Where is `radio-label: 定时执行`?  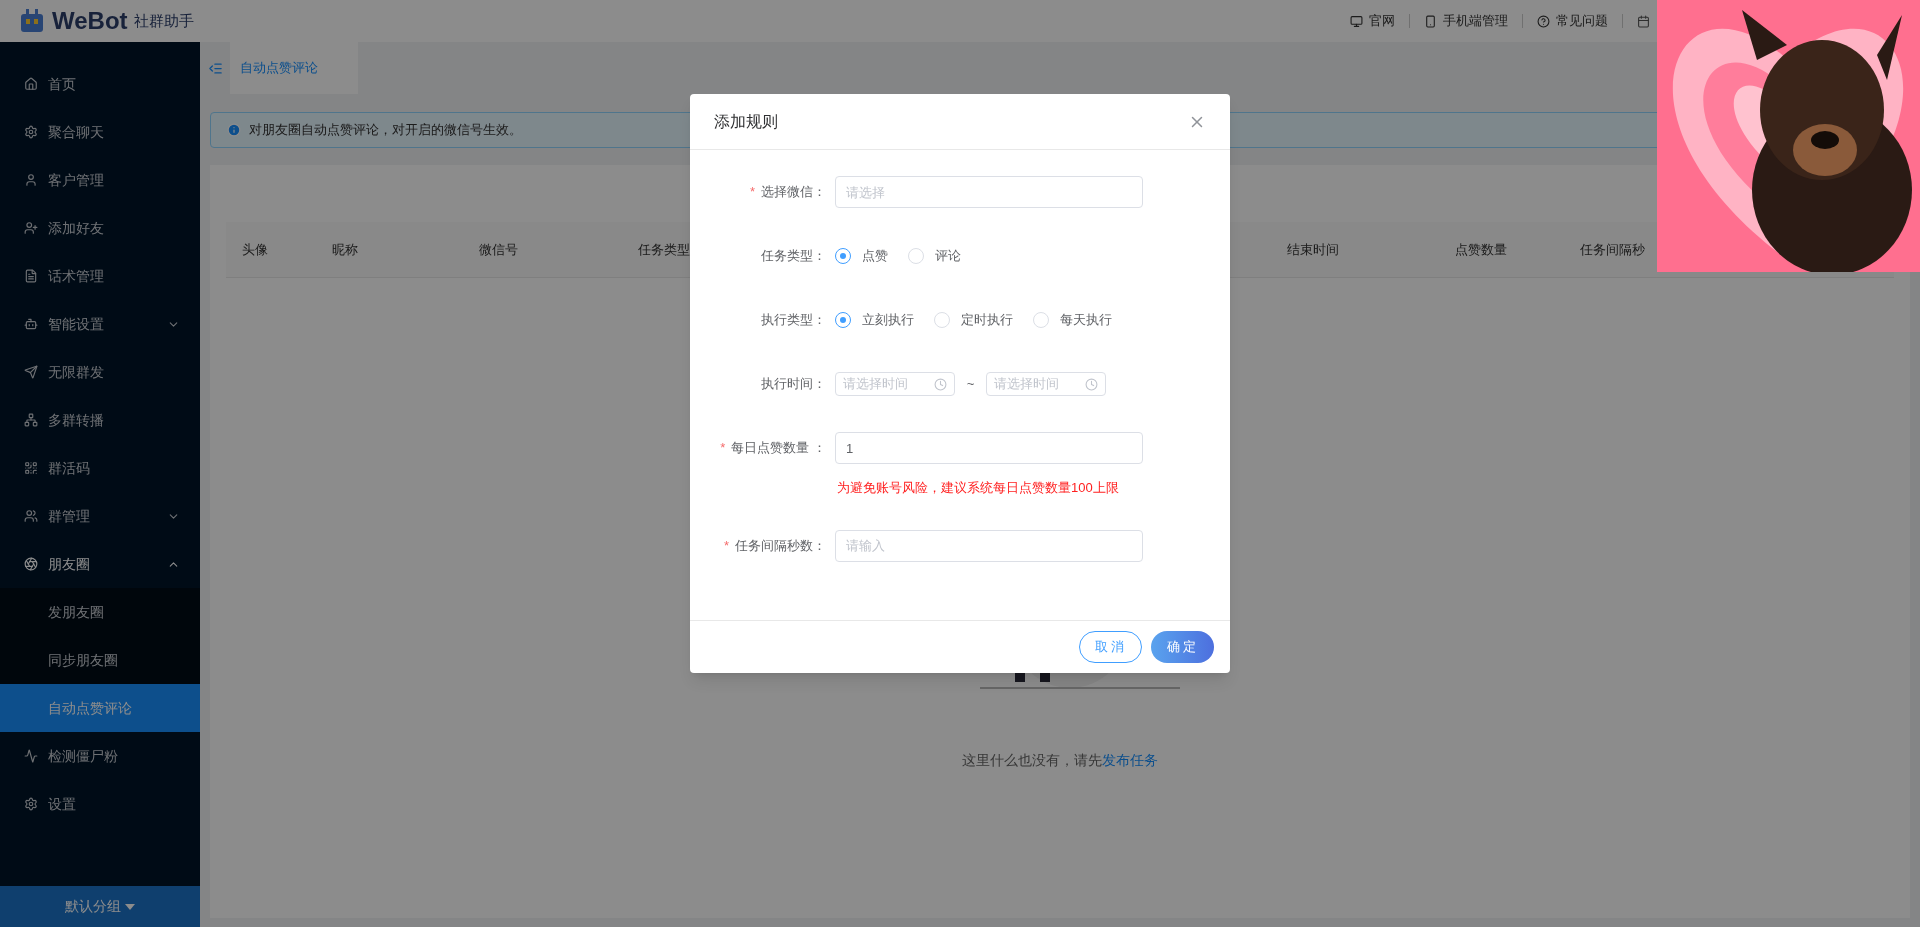
radio-label: 定时执行 is located at coordinates (987, 320).